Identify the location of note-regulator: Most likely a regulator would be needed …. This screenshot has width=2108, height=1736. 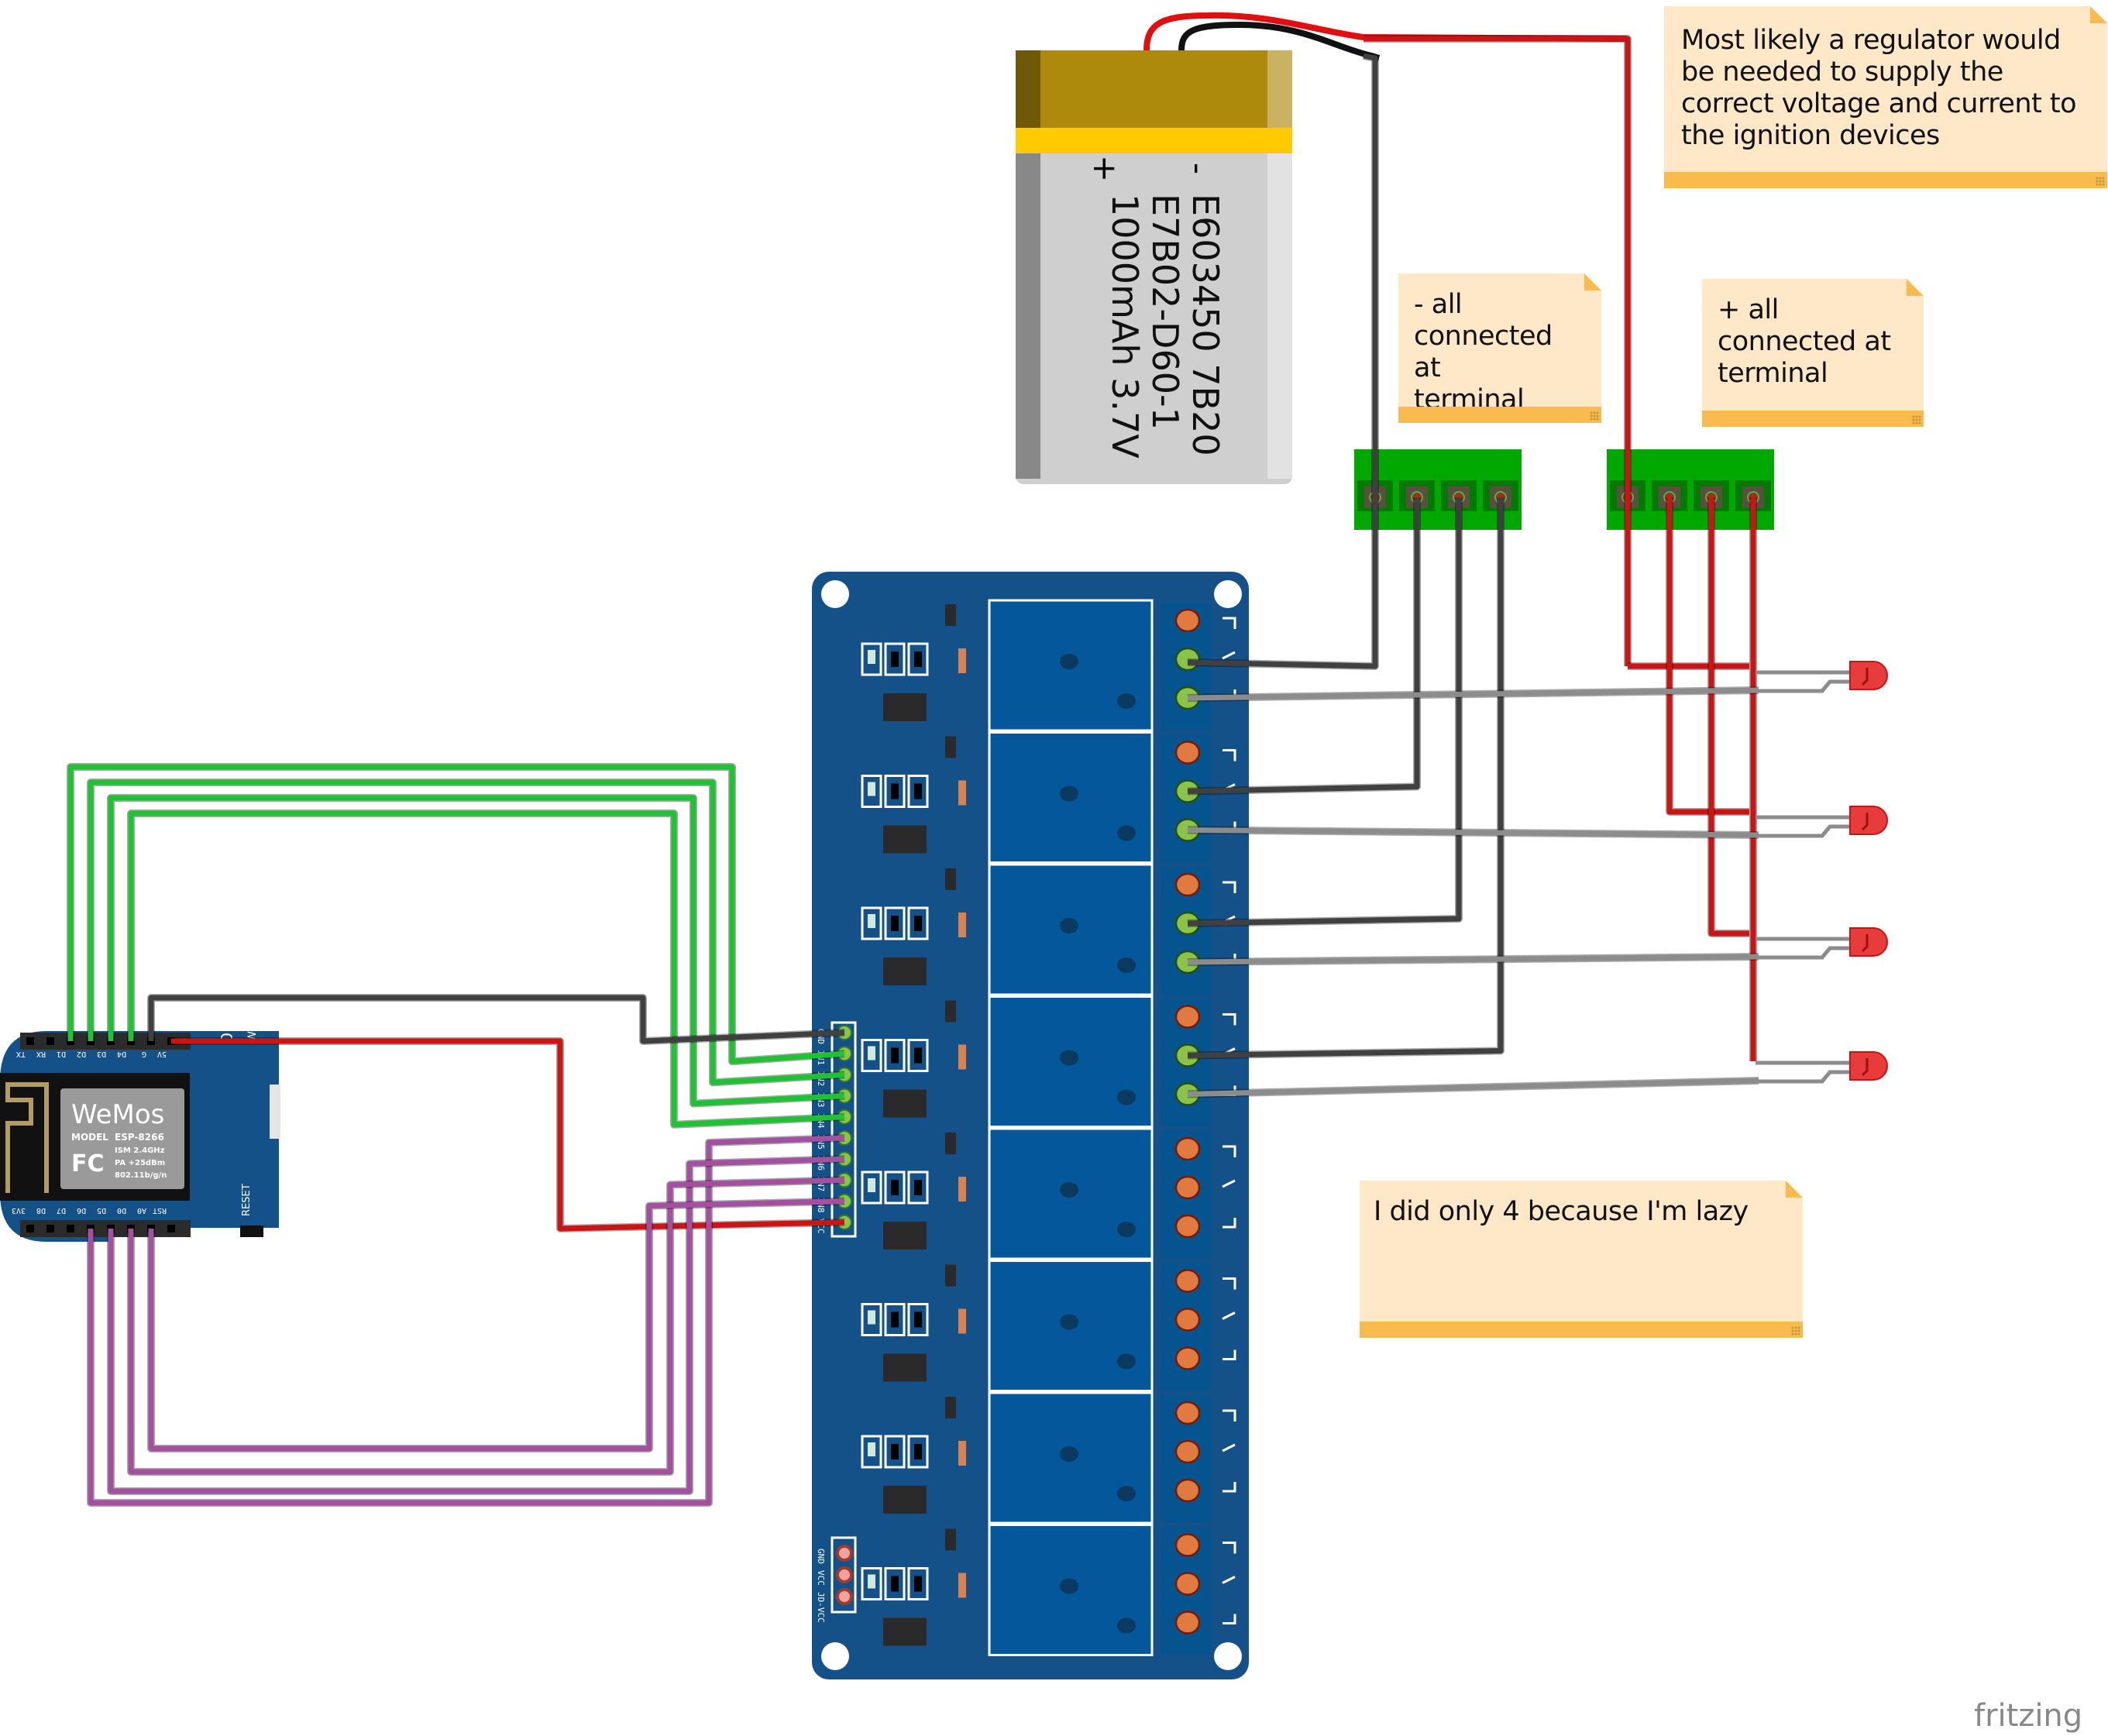
(1885, 97).